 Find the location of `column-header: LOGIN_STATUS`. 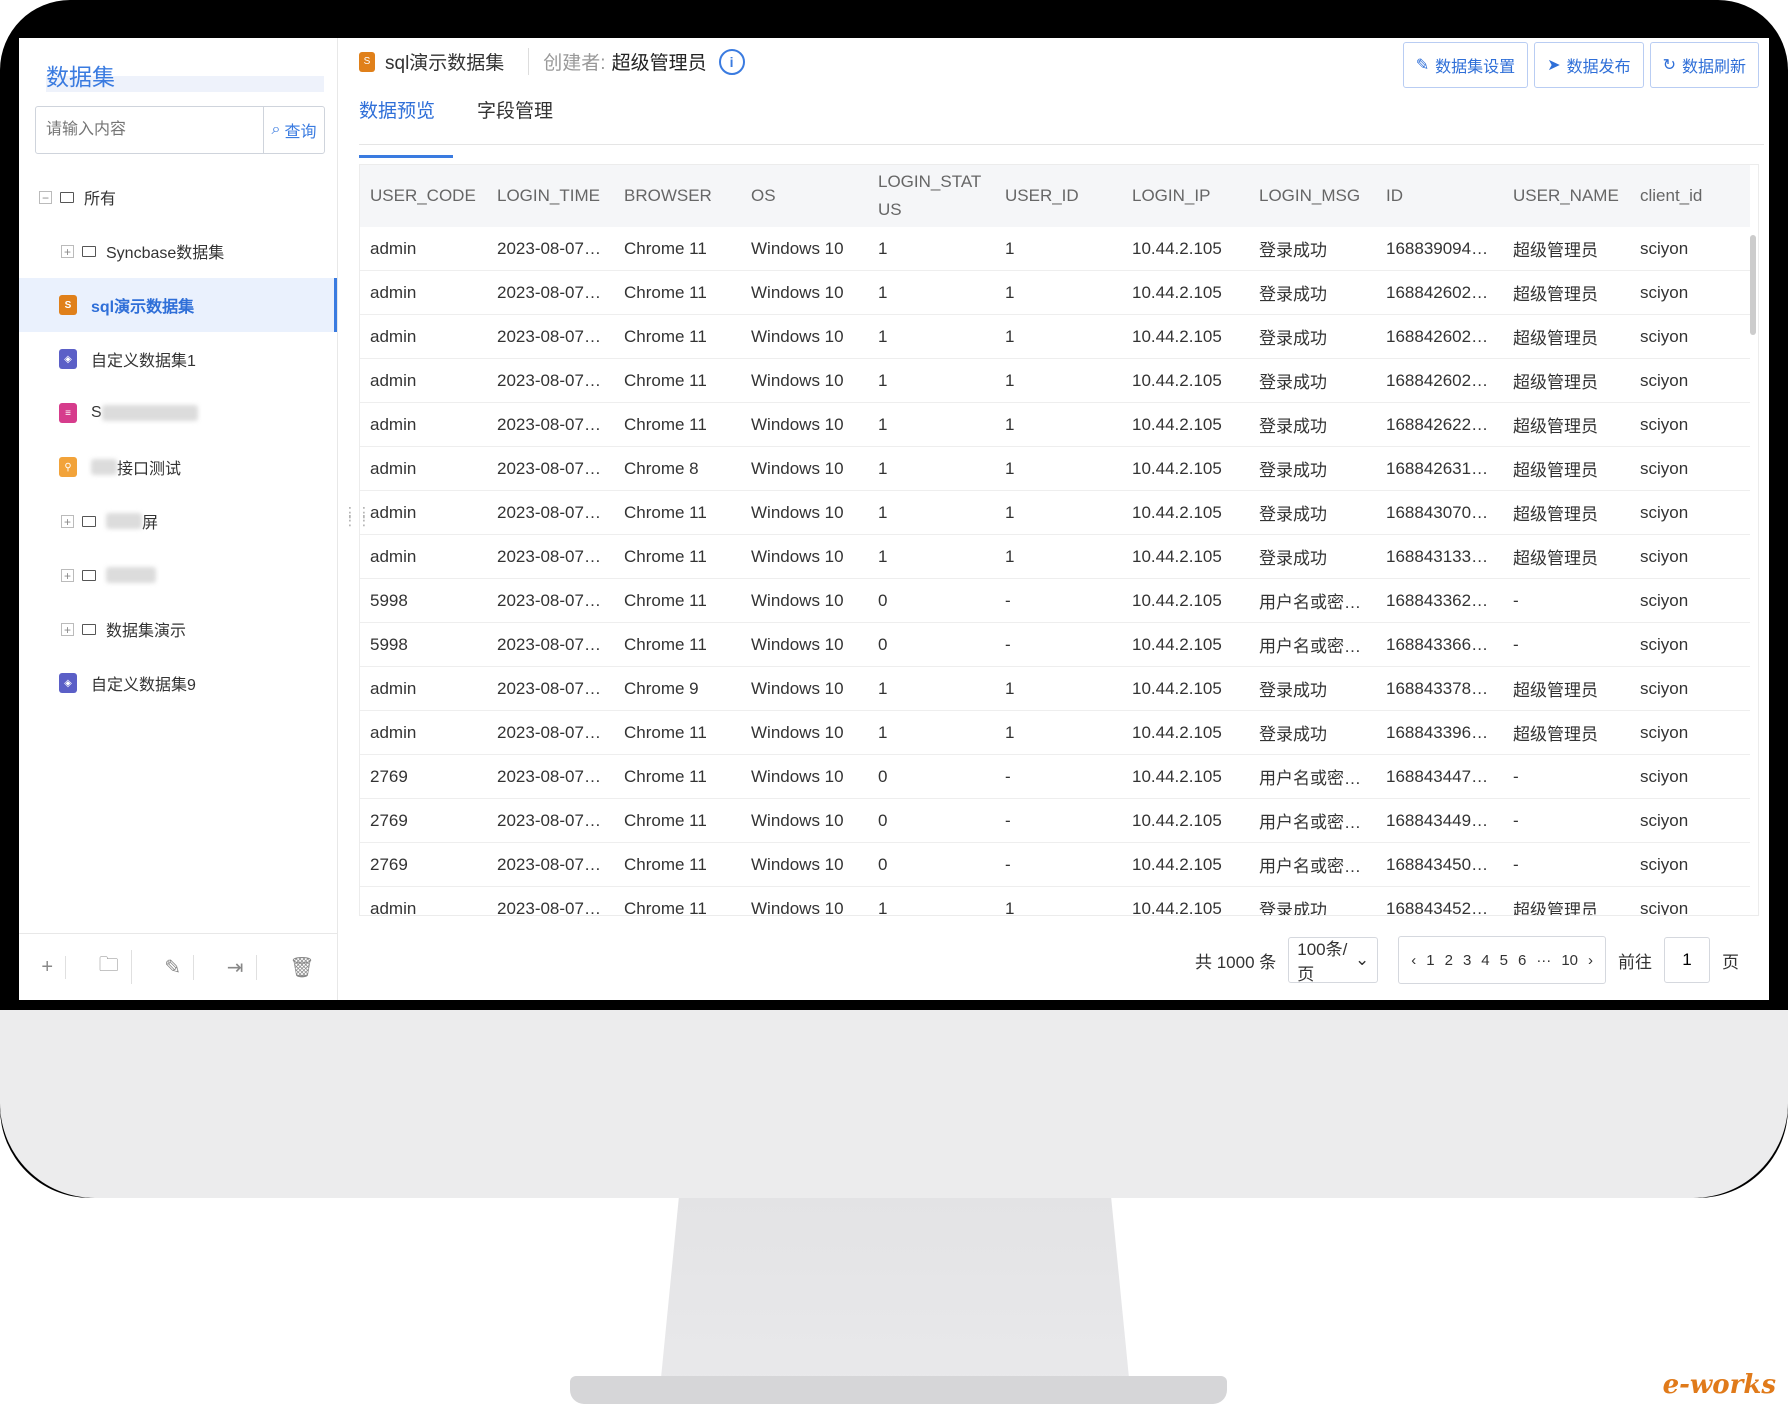

column-header: LOGIN_STATUS is located at coordinates (931, 196).